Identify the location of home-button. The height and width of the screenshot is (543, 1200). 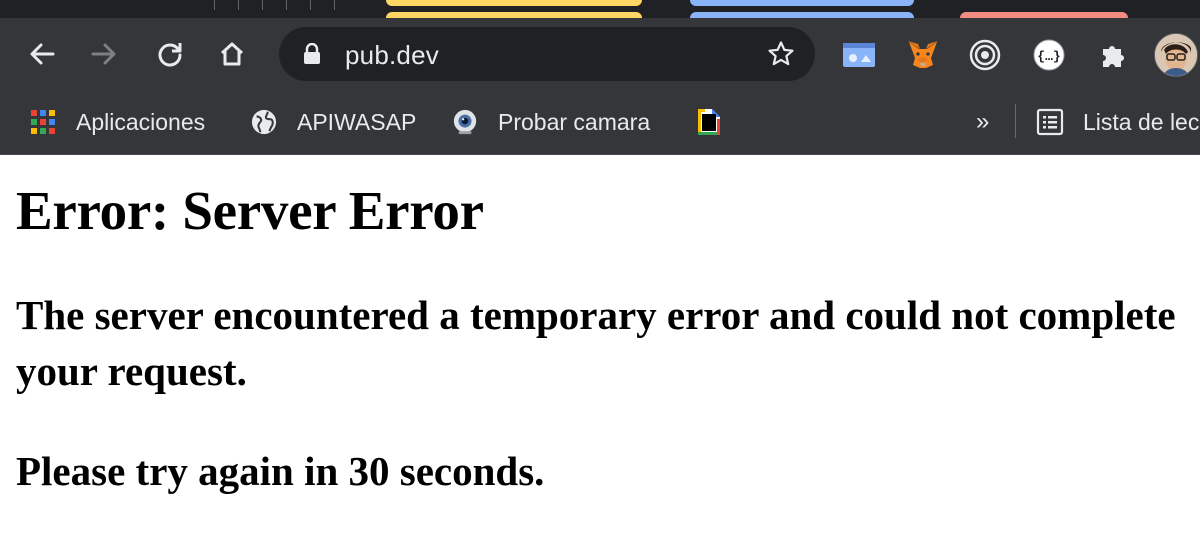
(232, 54).